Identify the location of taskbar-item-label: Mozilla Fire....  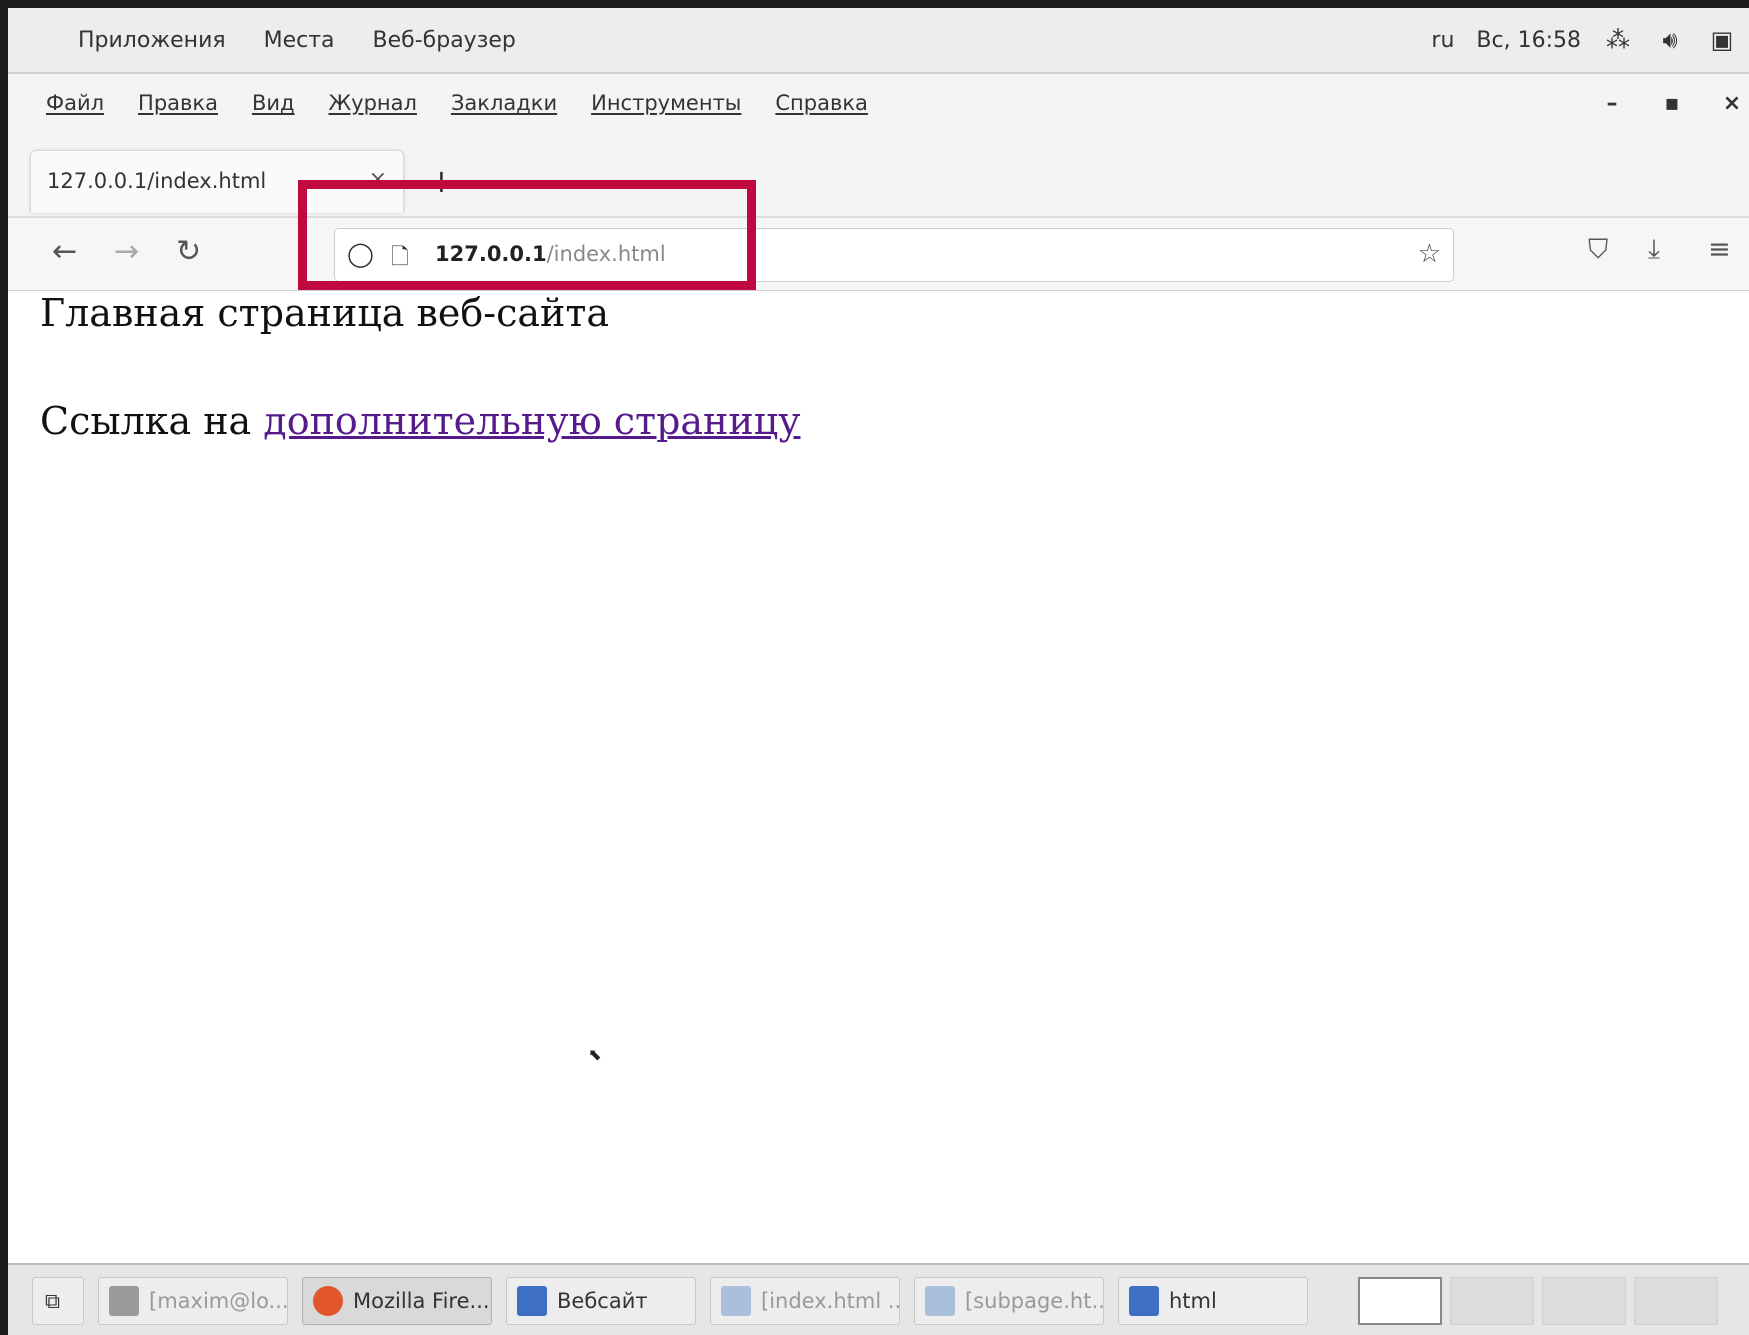
(421, 1301).